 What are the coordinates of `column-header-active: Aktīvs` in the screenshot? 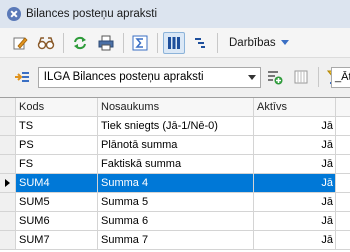 It's located at (295, 107).